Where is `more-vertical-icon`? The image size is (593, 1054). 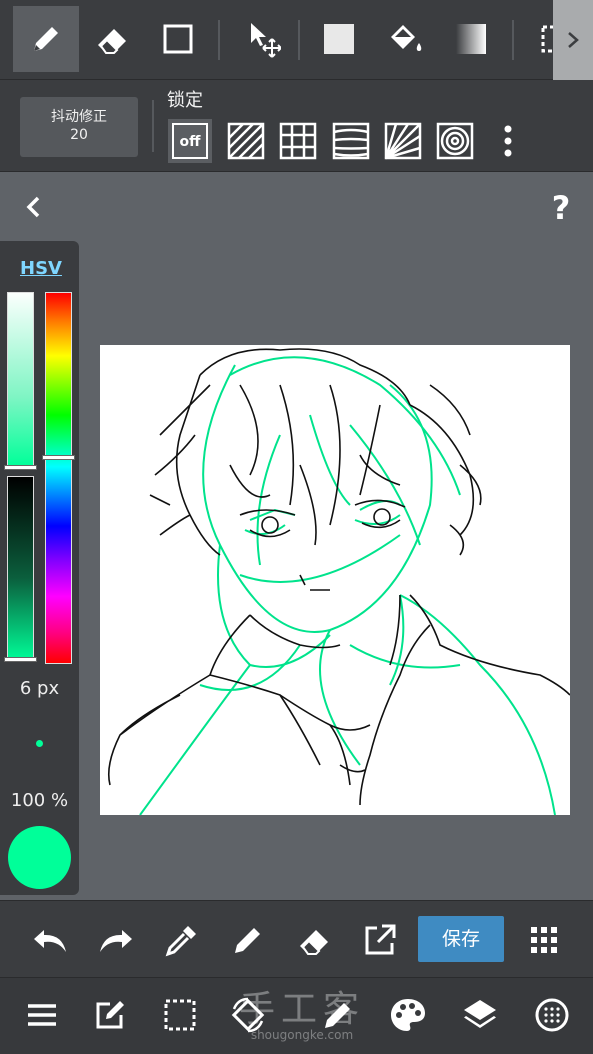
more-vertical-icon is located at coordinates (508, 141).